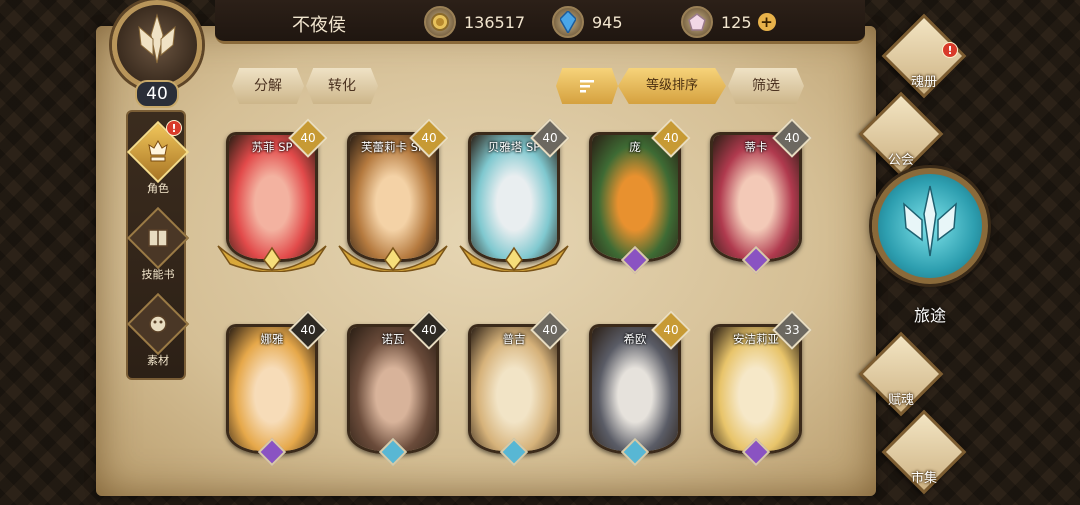  I want to click on enchant-button: 赋魂, so click(901, 374).